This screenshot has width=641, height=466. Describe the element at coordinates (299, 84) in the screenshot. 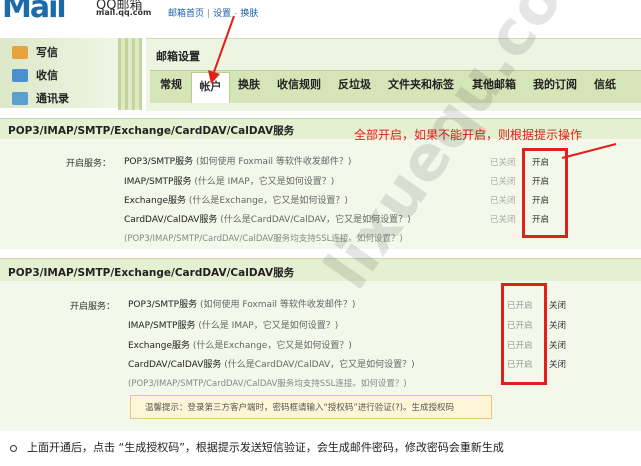

I see `tab-rules: 收信规则` at that location.